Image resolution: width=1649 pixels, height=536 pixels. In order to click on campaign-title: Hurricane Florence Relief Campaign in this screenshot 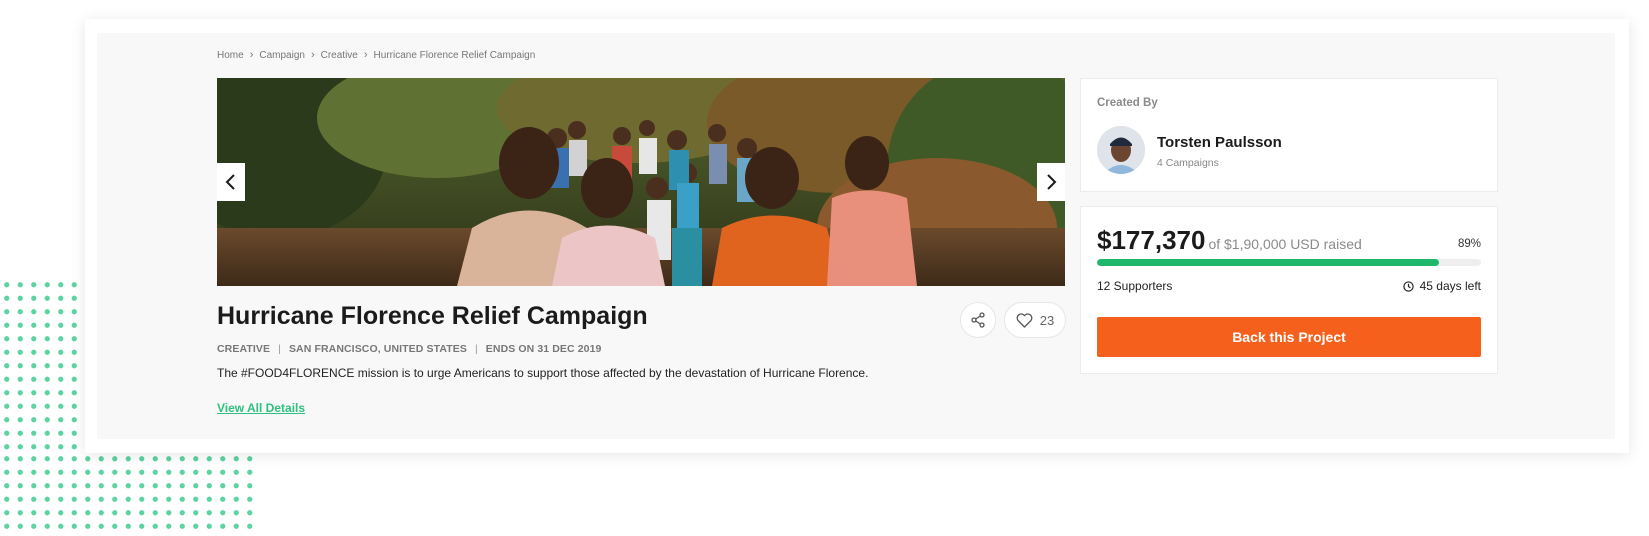, I will do `click(432, 316)`.